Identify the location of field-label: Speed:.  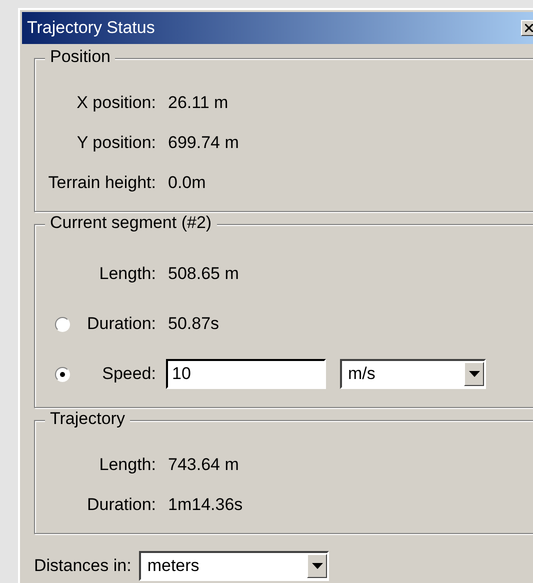
(128, 374).